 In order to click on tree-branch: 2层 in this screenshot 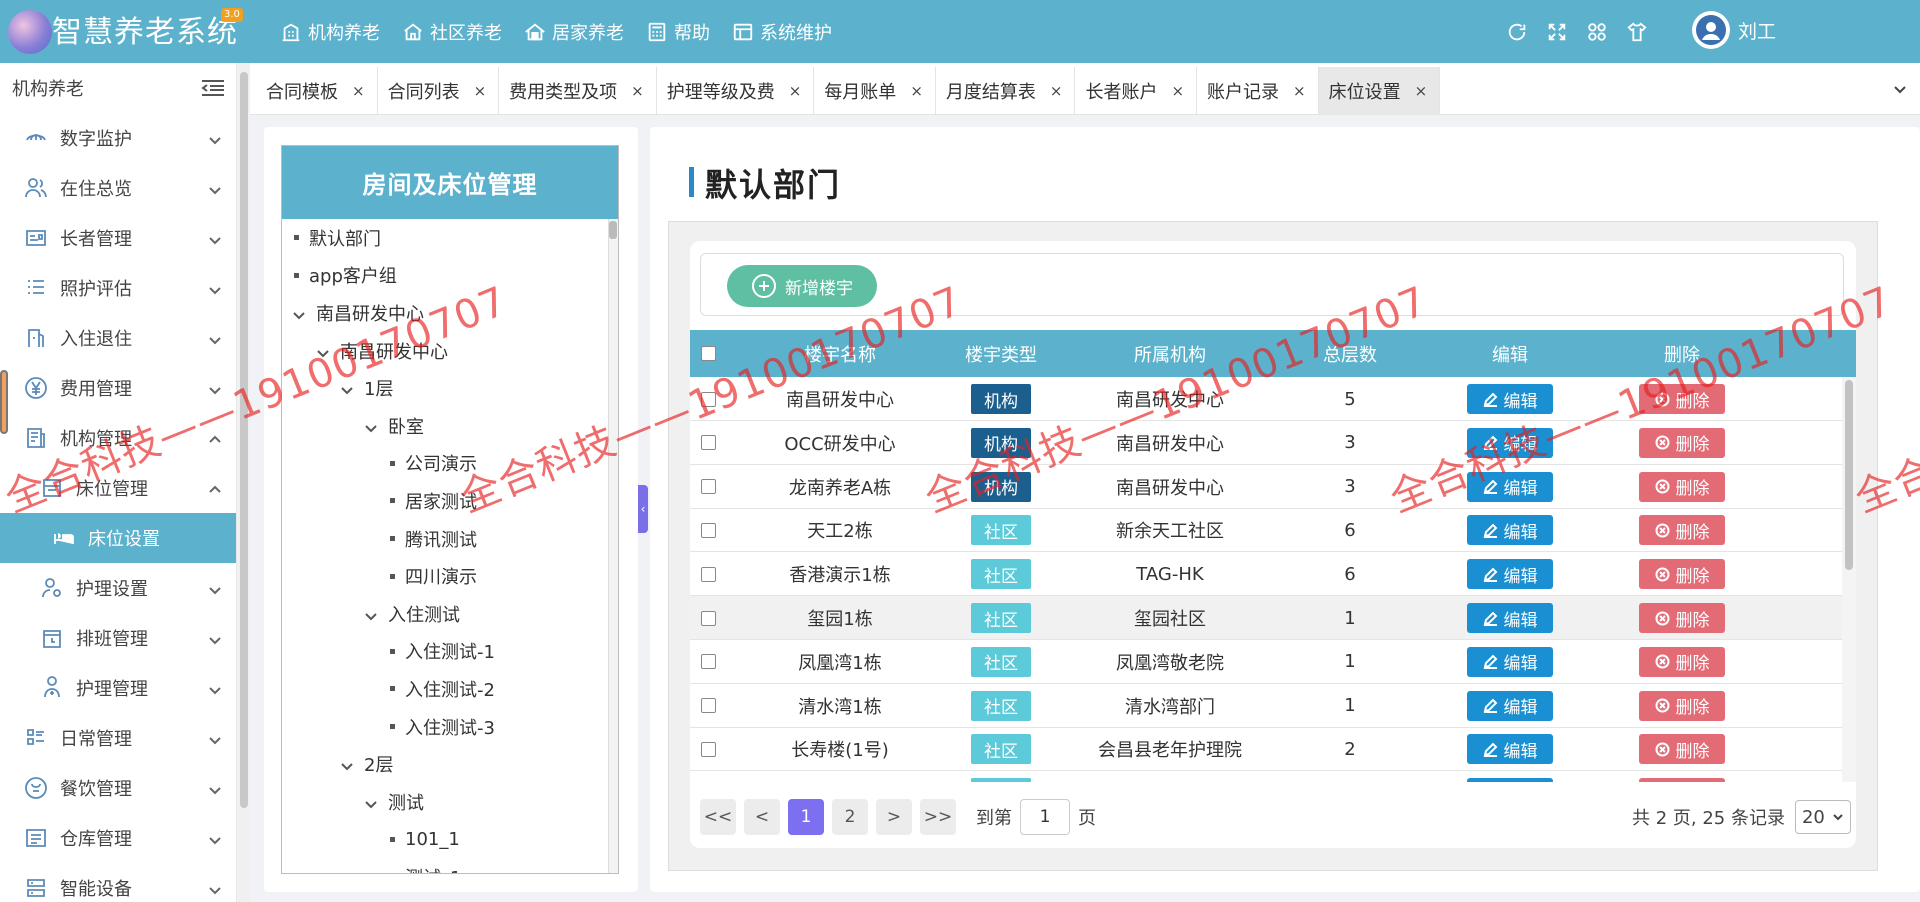, I will do `click(450, 764)`.